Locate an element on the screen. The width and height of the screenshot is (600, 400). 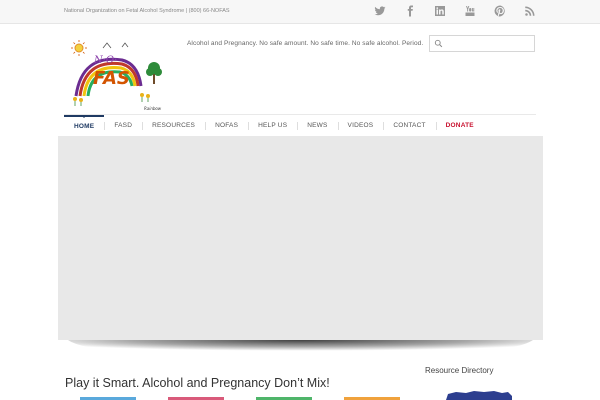
search-input is located at coordinates (489, 43).